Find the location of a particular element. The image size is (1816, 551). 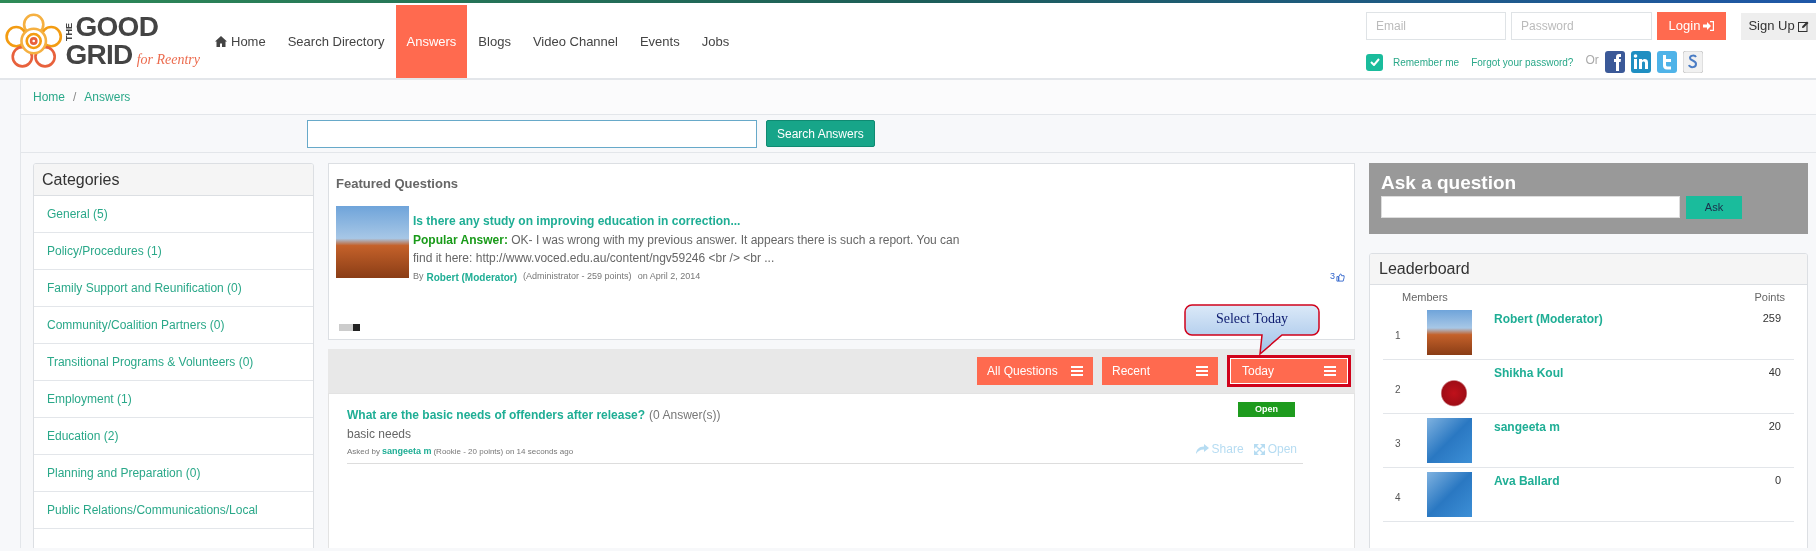

points-value: 259 is located at coordinates (1772, 318).